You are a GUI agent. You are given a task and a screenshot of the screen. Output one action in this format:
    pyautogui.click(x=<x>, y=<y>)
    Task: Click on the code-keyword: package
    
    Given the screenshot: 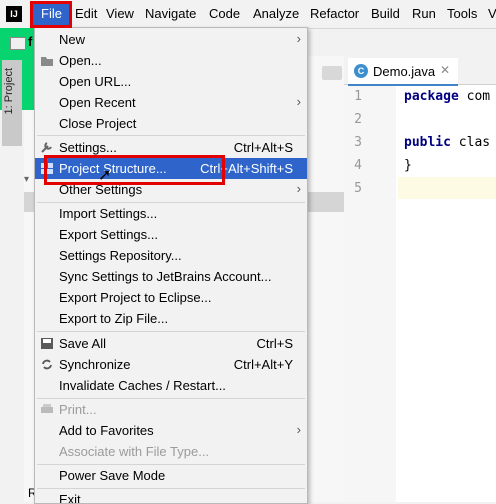 What is the action you would take?
    pyautogui.click(x=431, y=96)
    